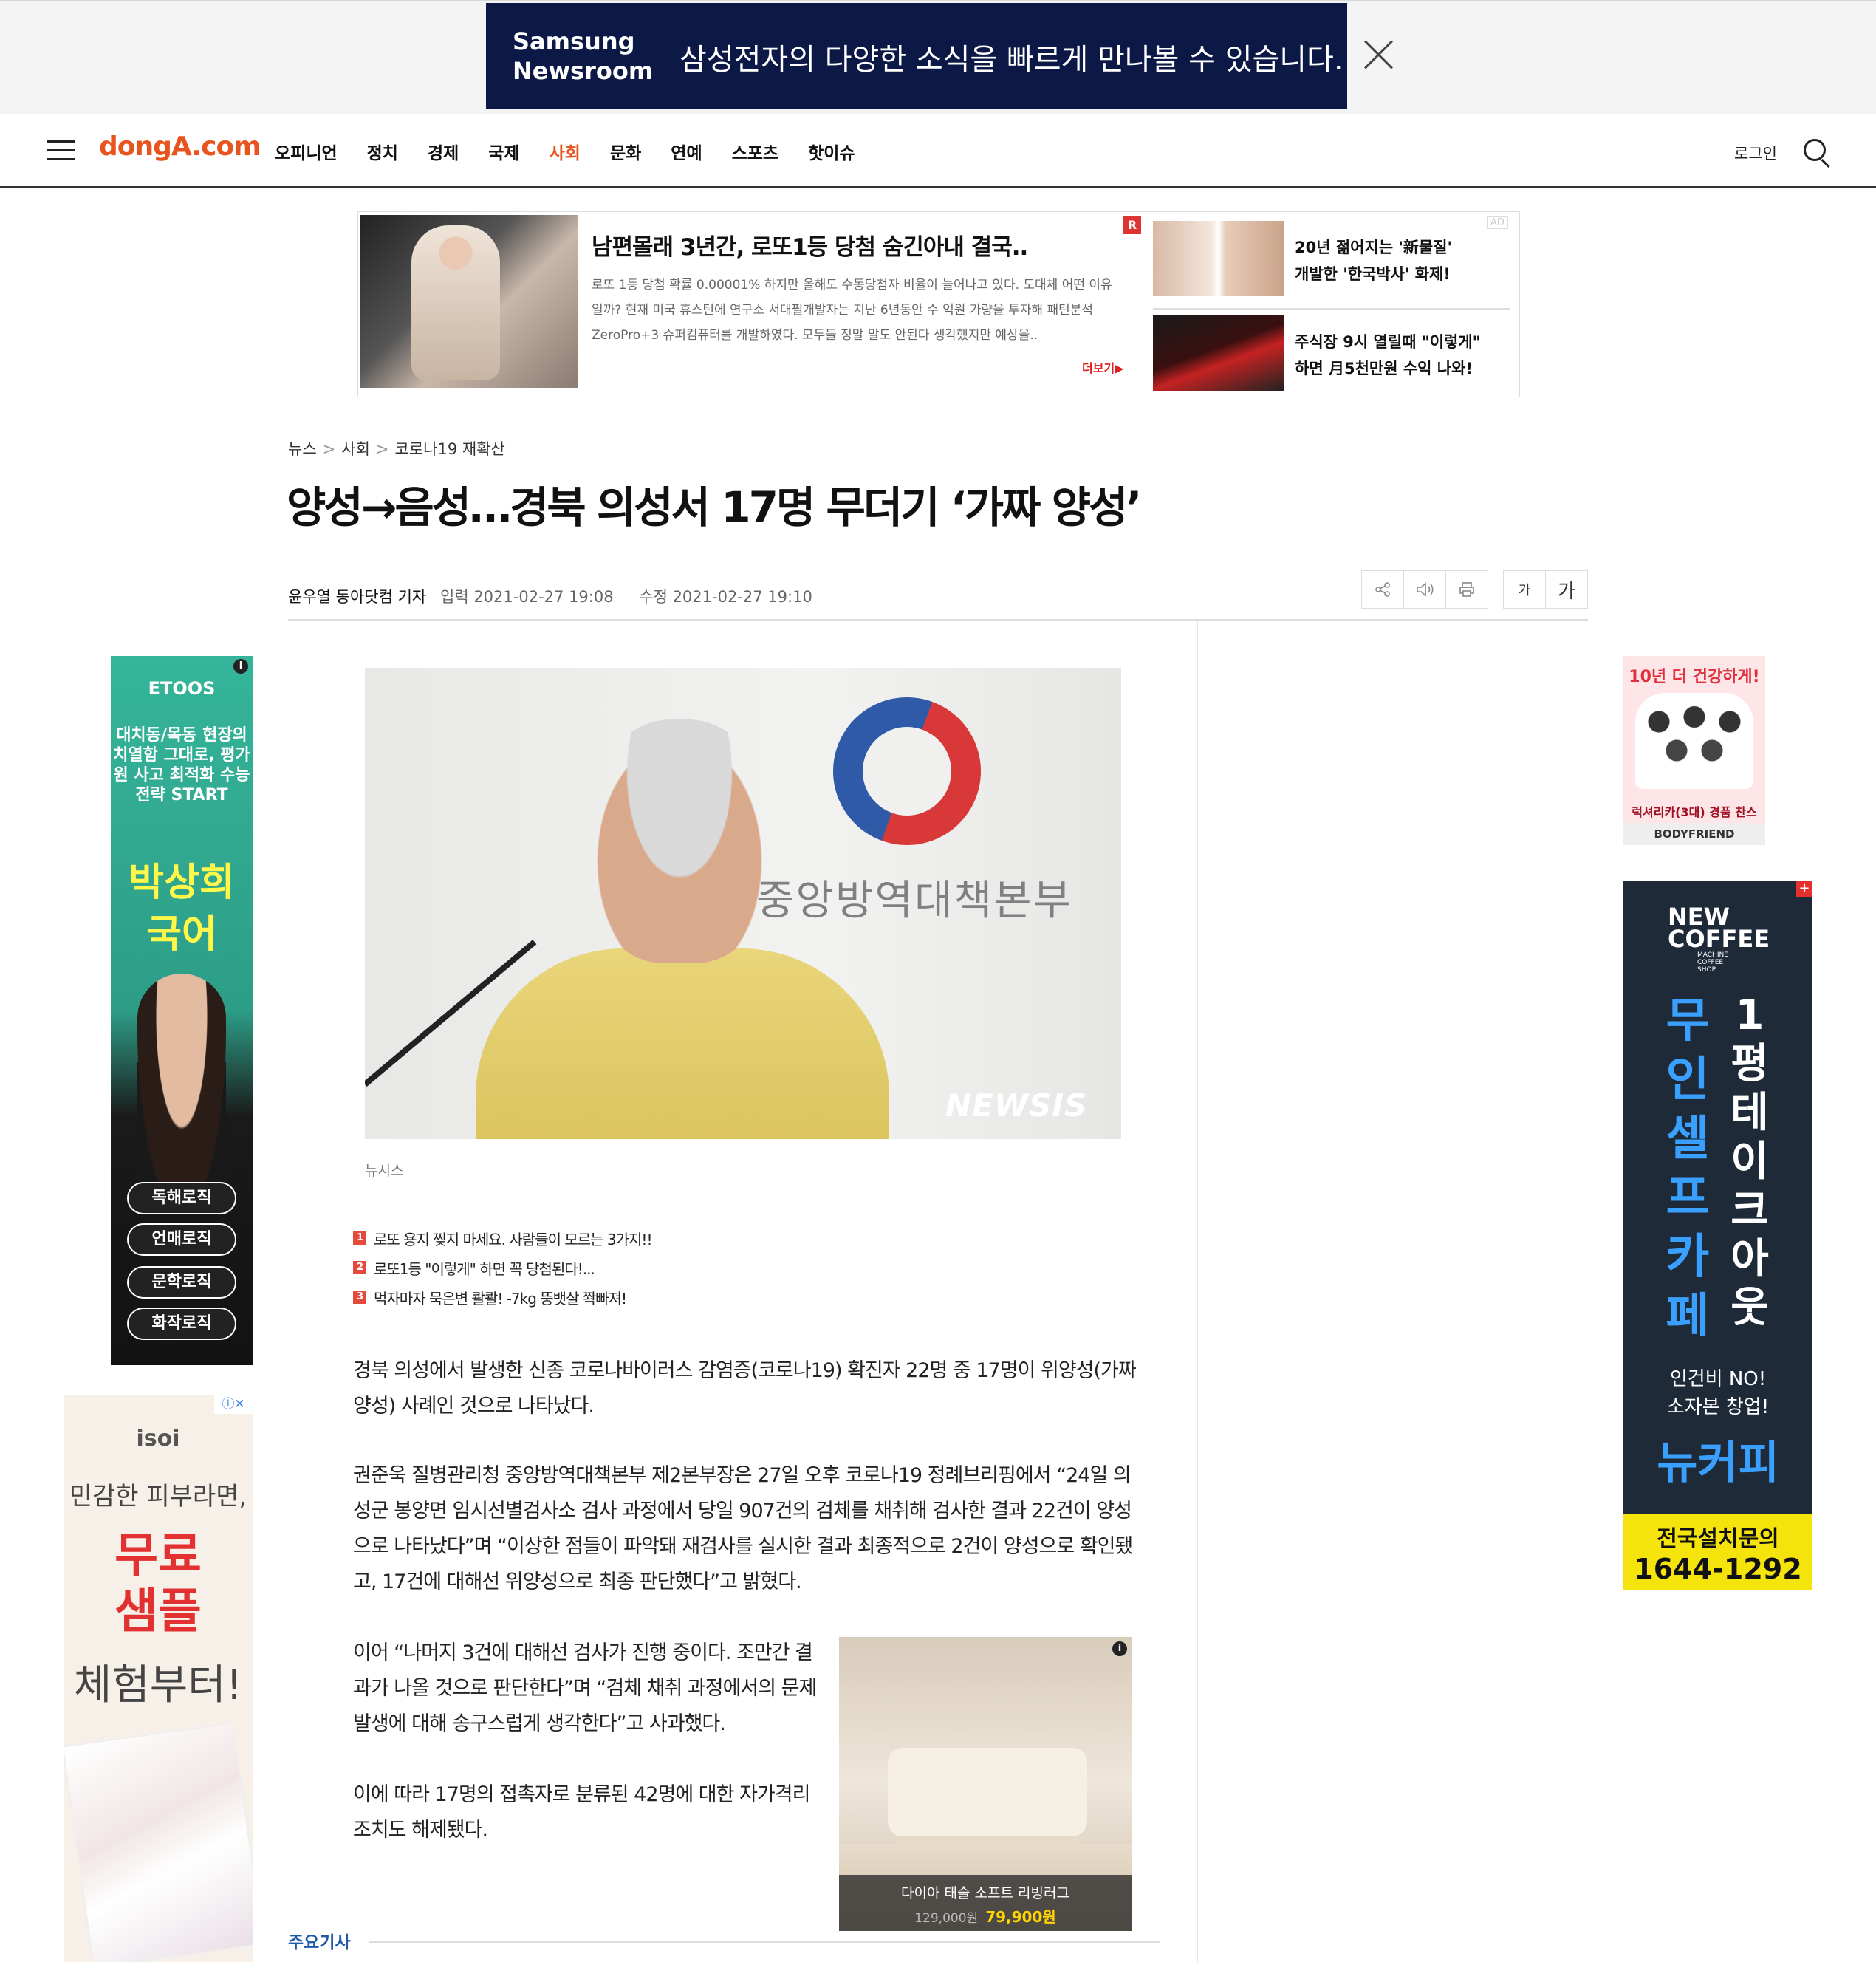 The width and height of the screenshot is (1876, 1962). I want to click on breadcrumb-item: 코로나19 재확산, so click(450, 449).